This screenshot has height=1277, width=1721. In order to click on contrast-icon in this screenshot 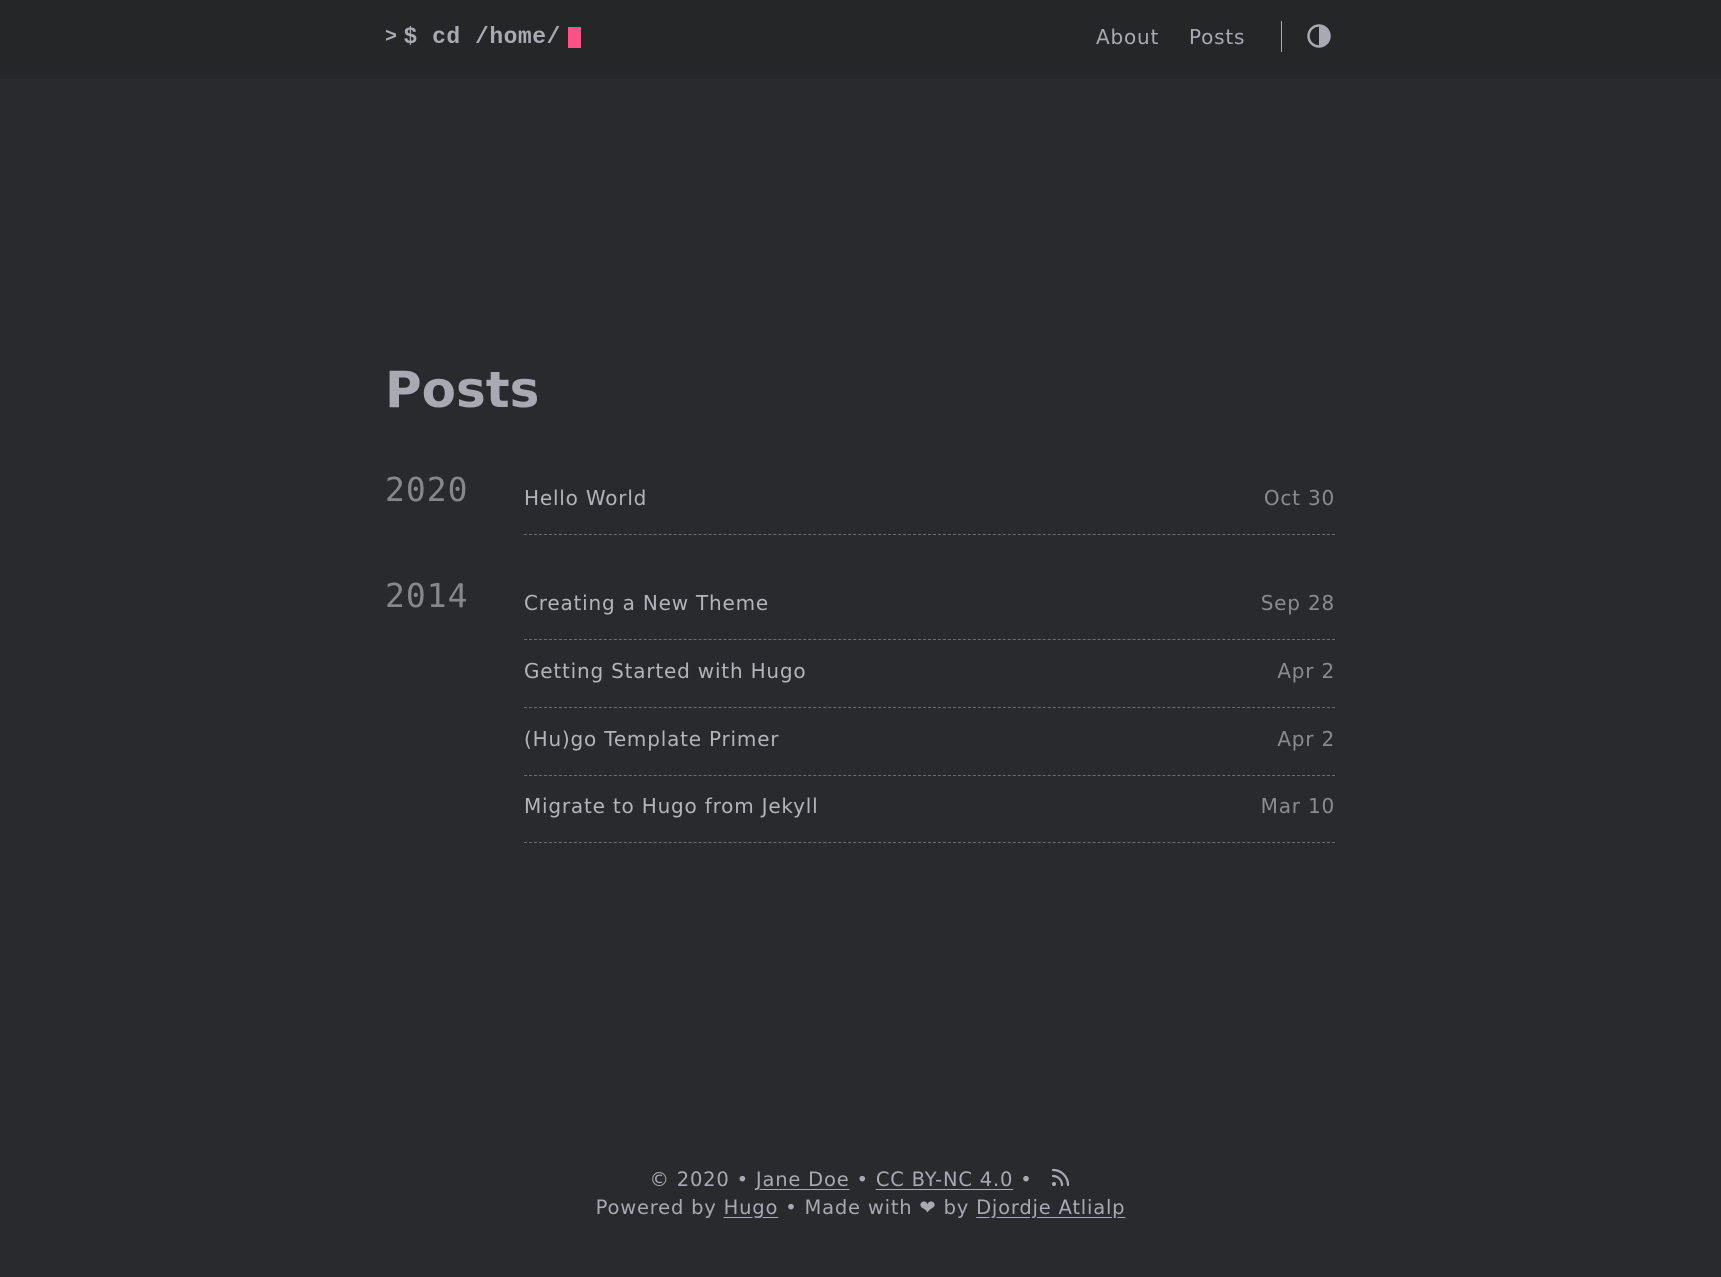, I will do `click(1319, 36)`.